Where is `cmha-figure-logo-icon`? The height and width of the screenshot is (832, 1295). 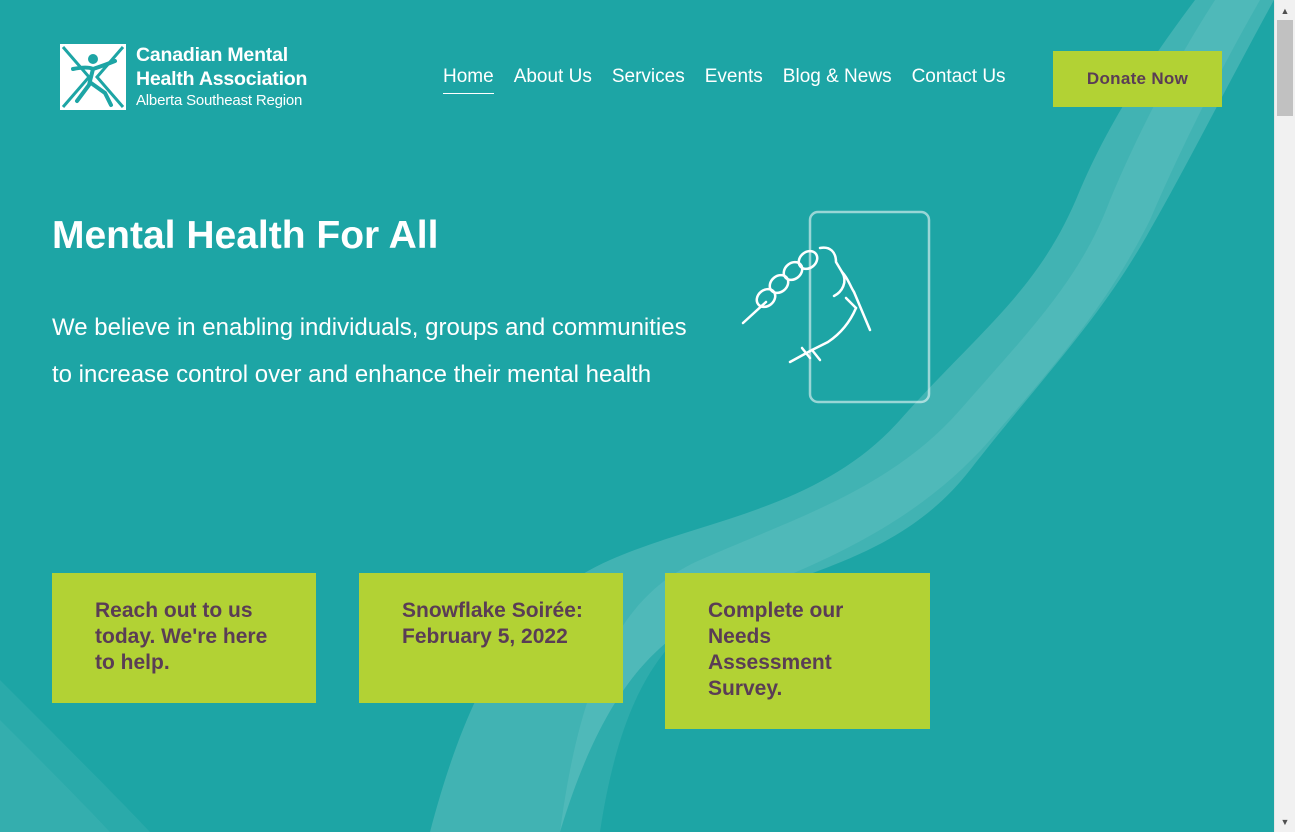 cmha-figure-logo-icon is located at coordinates (93, 77).